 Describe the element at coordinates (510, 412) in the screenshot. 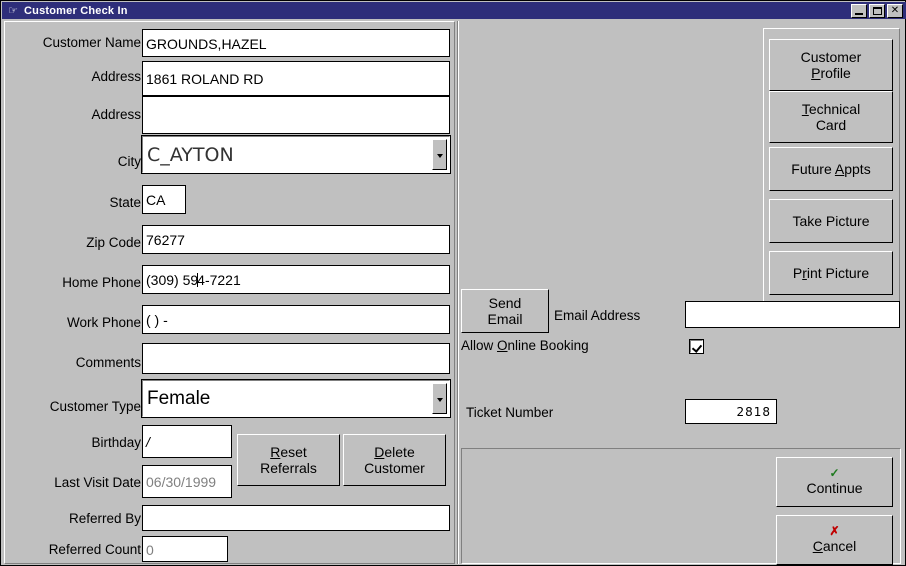

I see `label-ticket-number: Ticket Number` at that location.